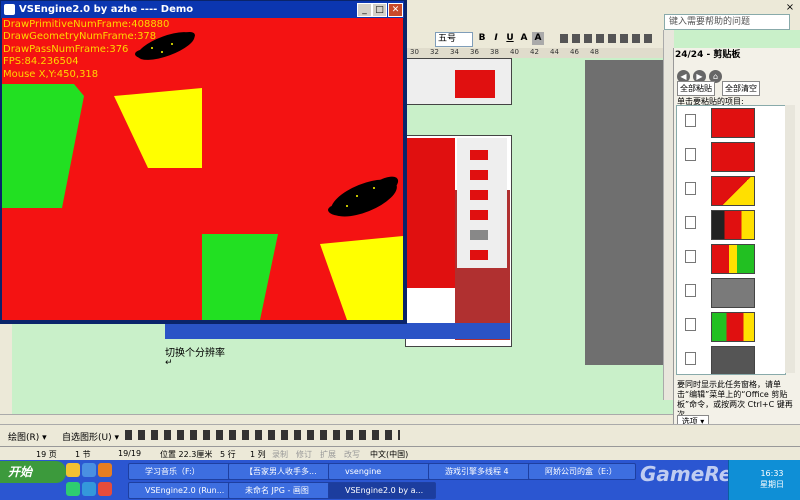  I want to click on alignment-buttons, so click(607, 38).